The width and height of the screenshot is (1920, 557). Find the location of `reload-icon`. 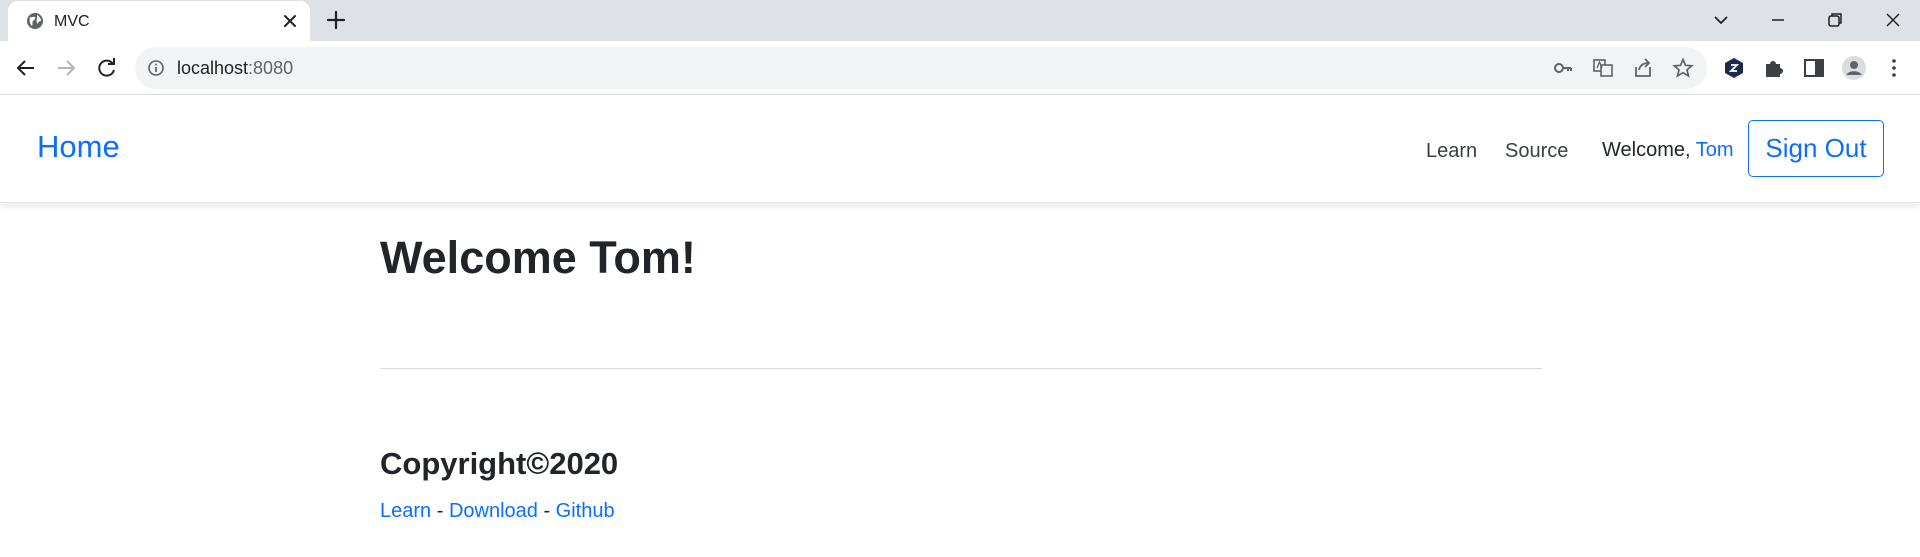

reload-icon is located at coordinates (107, 68).